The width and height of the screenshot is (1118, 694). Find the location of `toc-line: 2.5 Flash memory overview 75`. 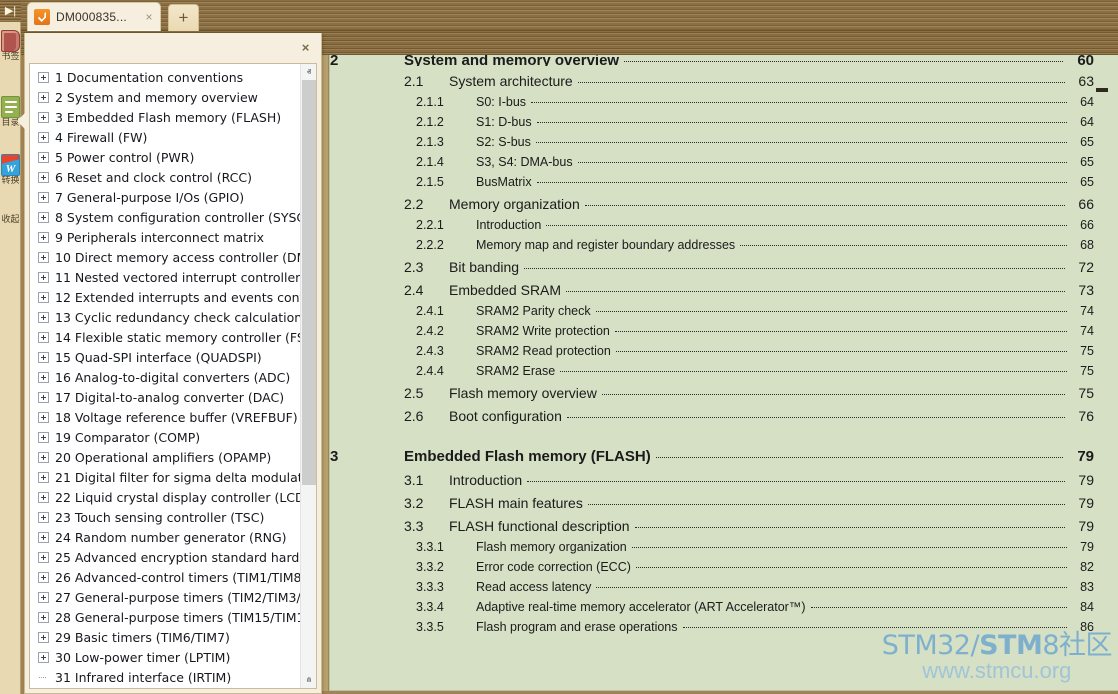

toc-line: 2.5 Flash memory overview 75 is located at coordinates (712, 393).